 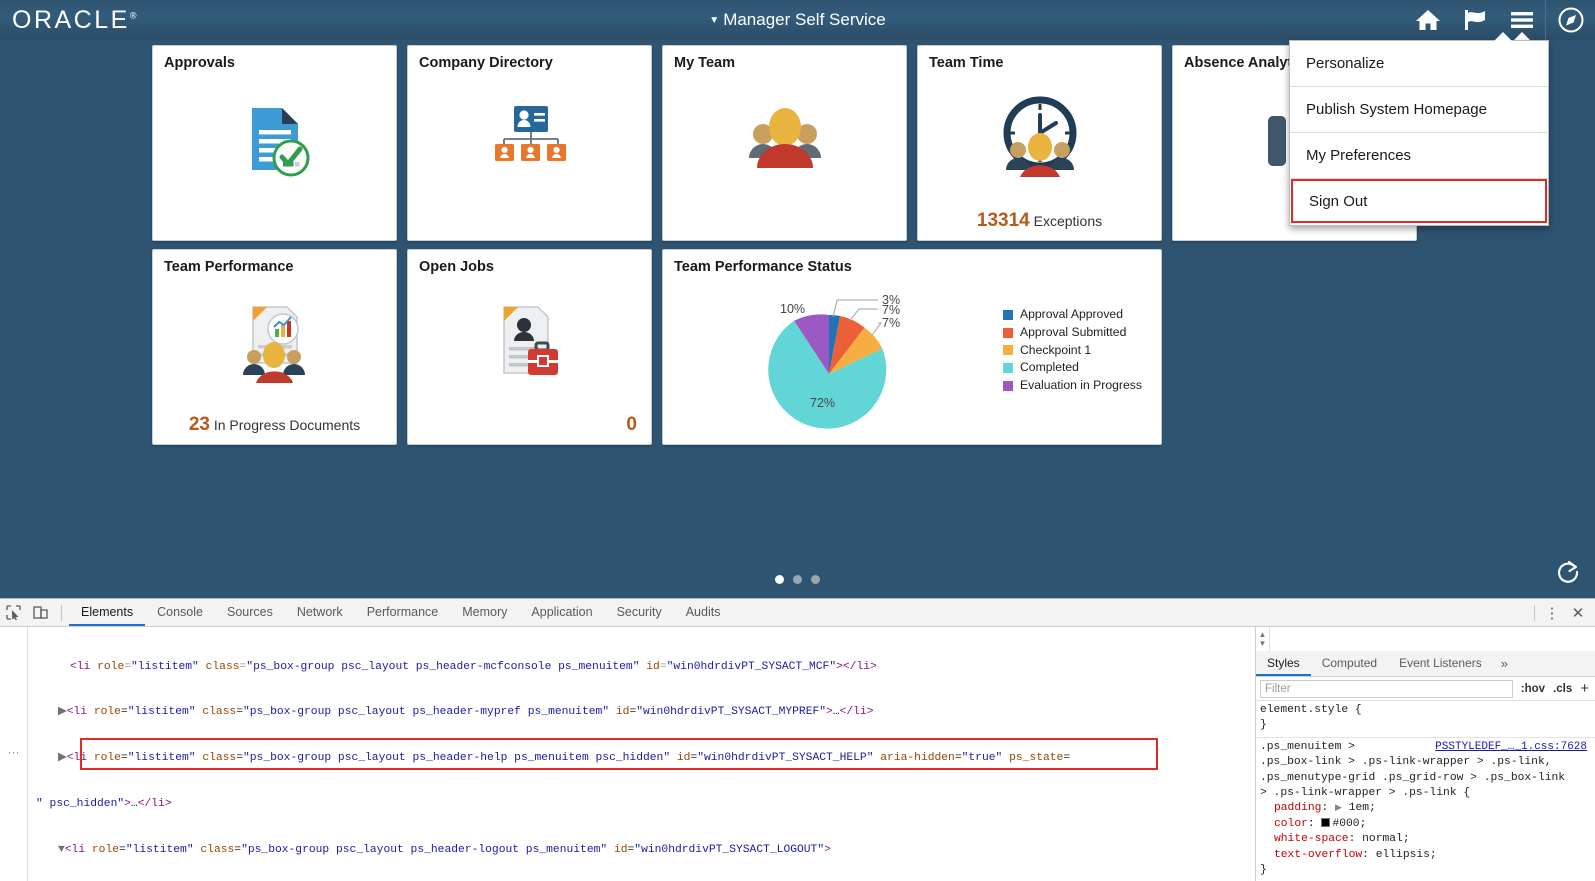 I want to click on tile-title: Team Time, so click(x=966, y=63).